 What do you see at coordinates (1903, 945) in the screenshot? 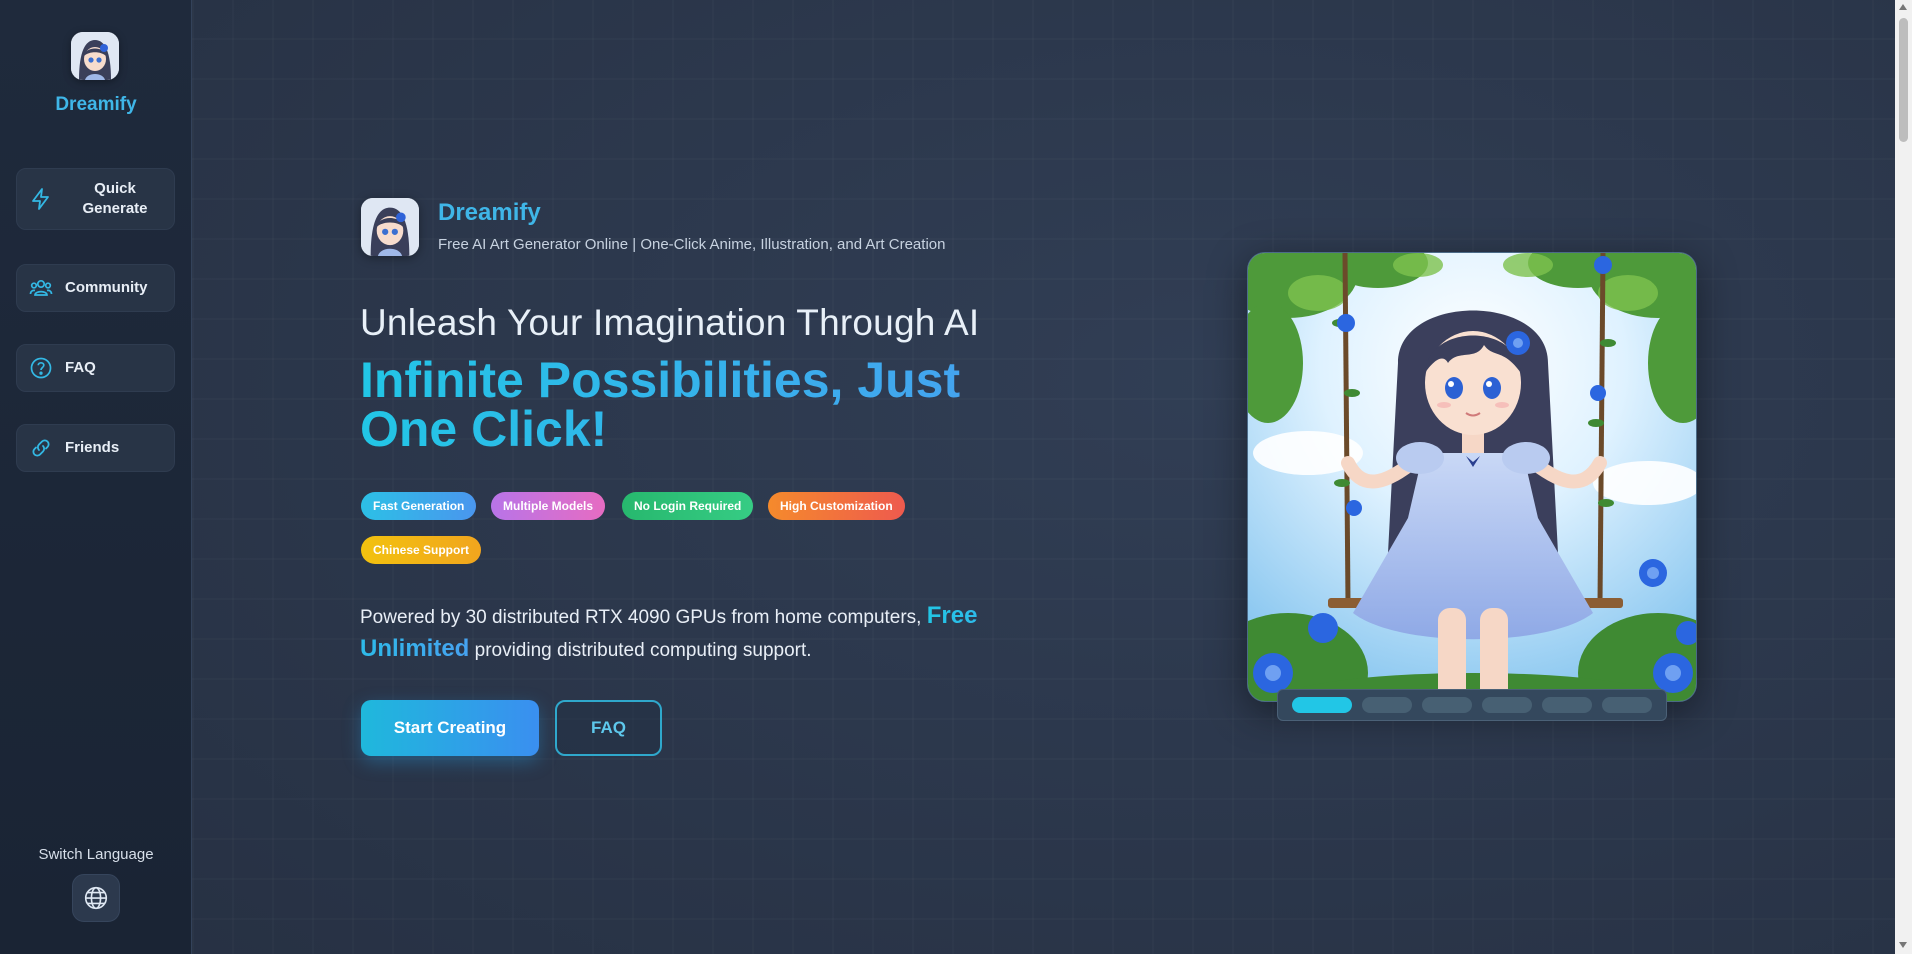
I see `scroll-down-icon` at bounding box center [1903, 945].